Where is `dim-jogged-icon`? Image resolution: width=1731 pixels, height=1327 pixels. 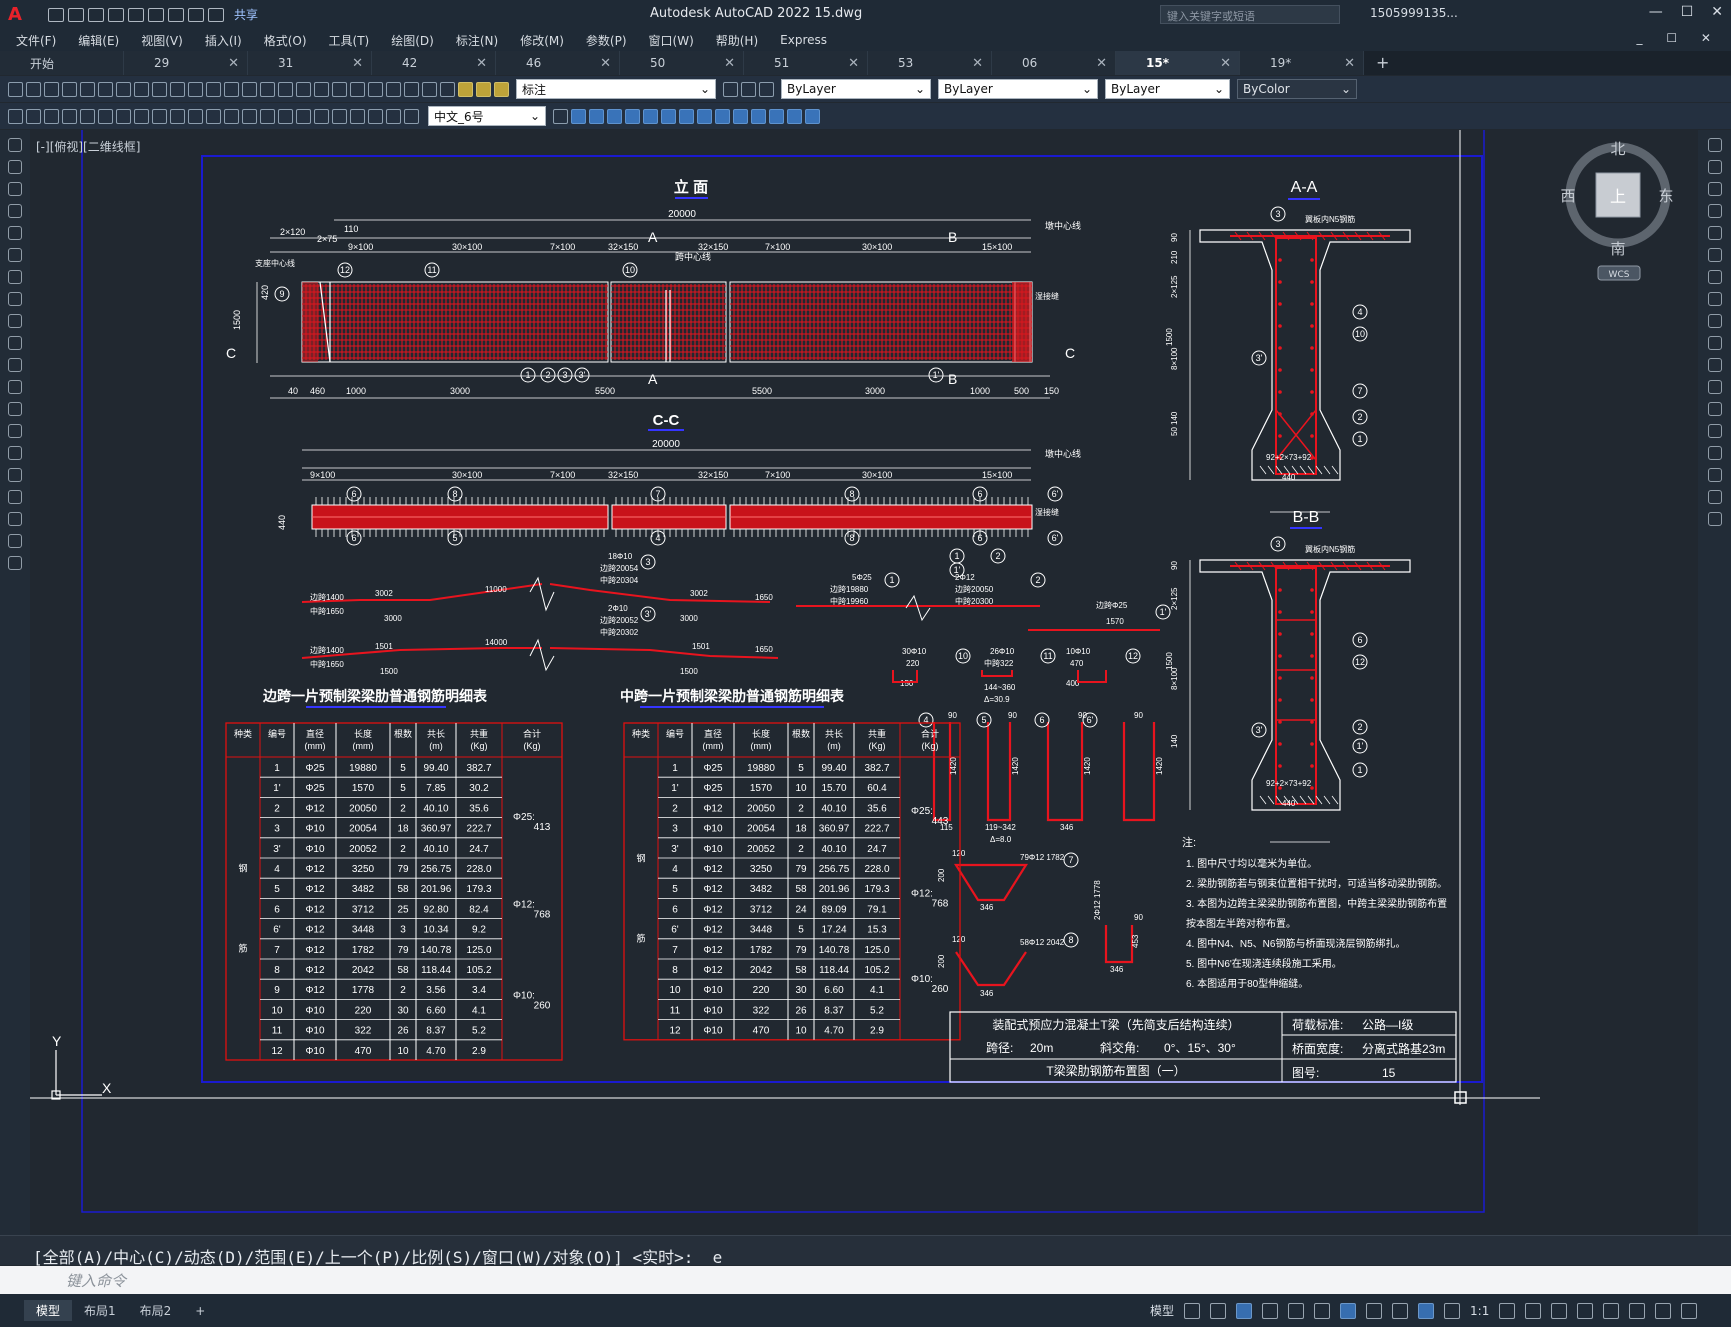 dim-jogged-icon is located at coordinates (159, 116).